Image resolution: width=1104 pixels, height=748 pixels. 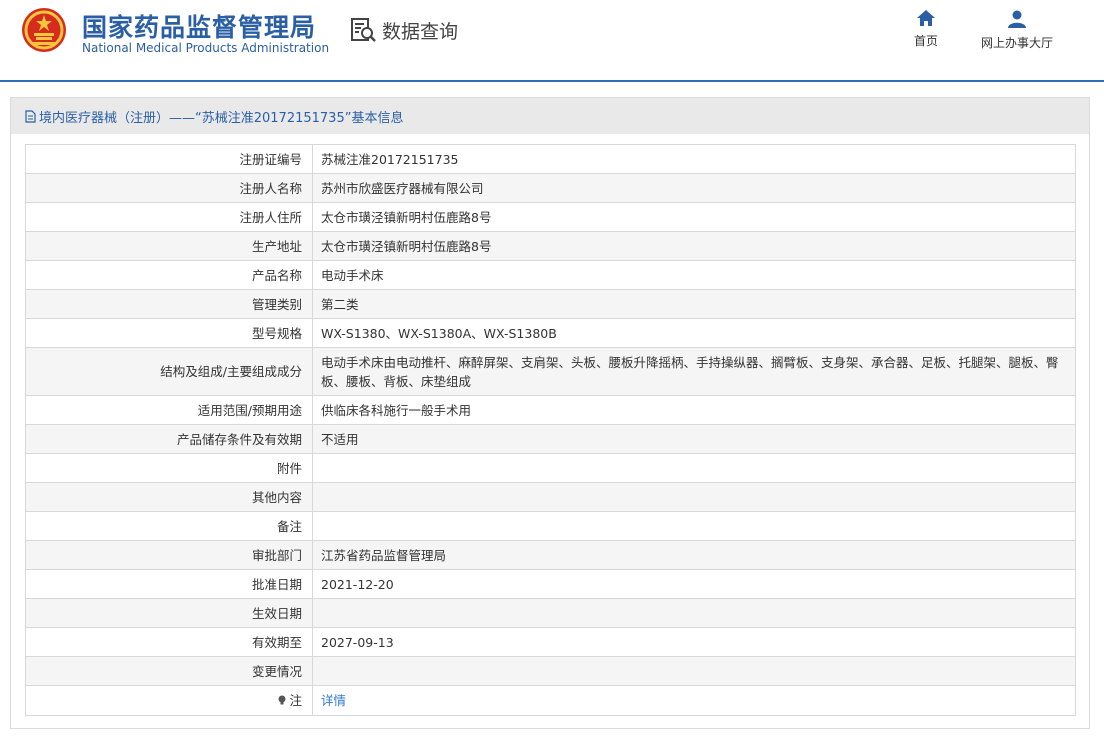 I want to click on table-row: 注 详情, so click(x=550, y=700).